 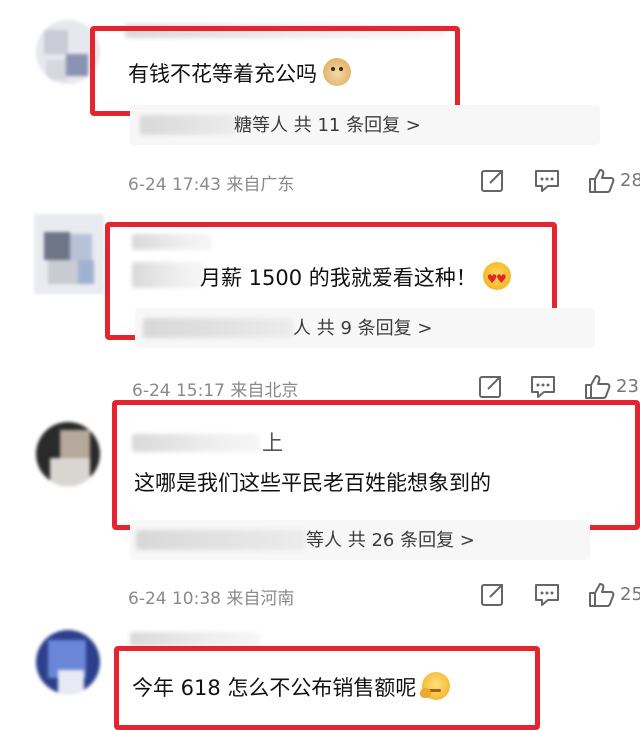 What do you see at coordinates (630, 180) in the screenshot?
I see `like-count: 28` at bounding box center [630, 180].